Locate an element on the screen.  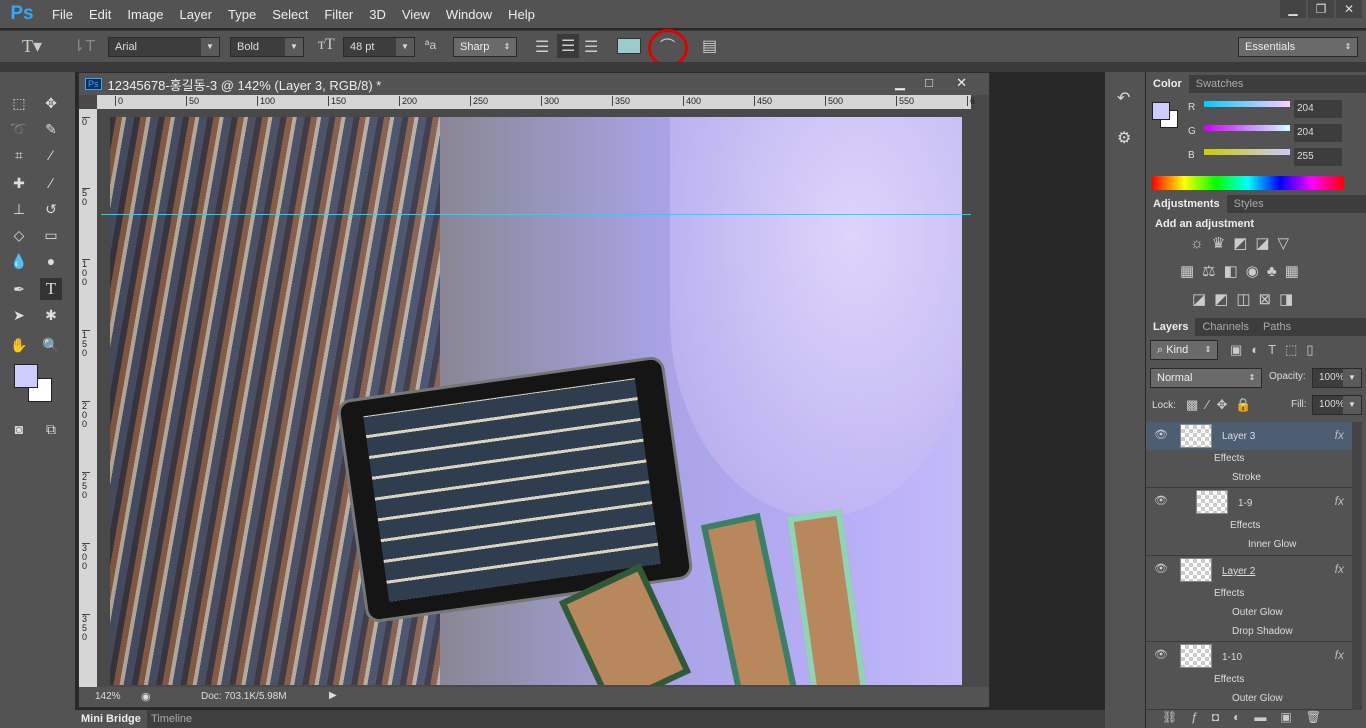
shape-tool-icon: ✱ is located at coordinates (51, 315).